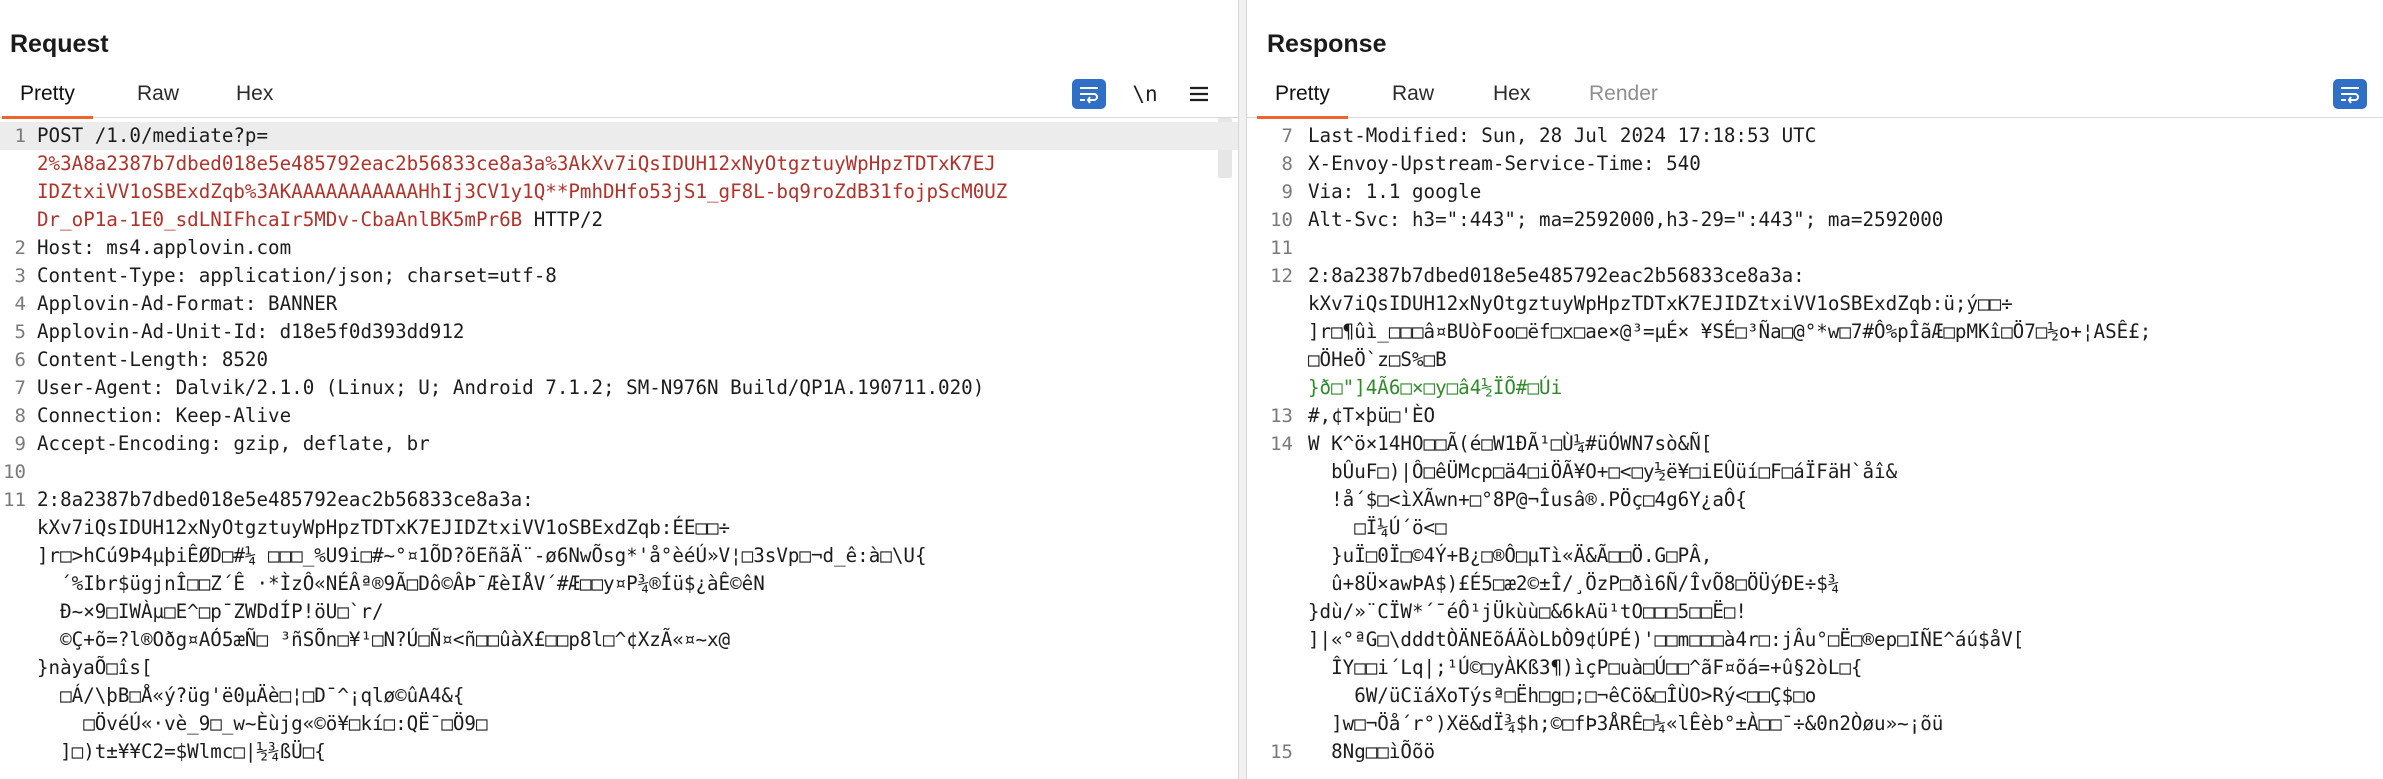  Describe the element at coordinates (1395, 191) in the screenshot. I see `code-text: Via: 1.1 google` at that location.